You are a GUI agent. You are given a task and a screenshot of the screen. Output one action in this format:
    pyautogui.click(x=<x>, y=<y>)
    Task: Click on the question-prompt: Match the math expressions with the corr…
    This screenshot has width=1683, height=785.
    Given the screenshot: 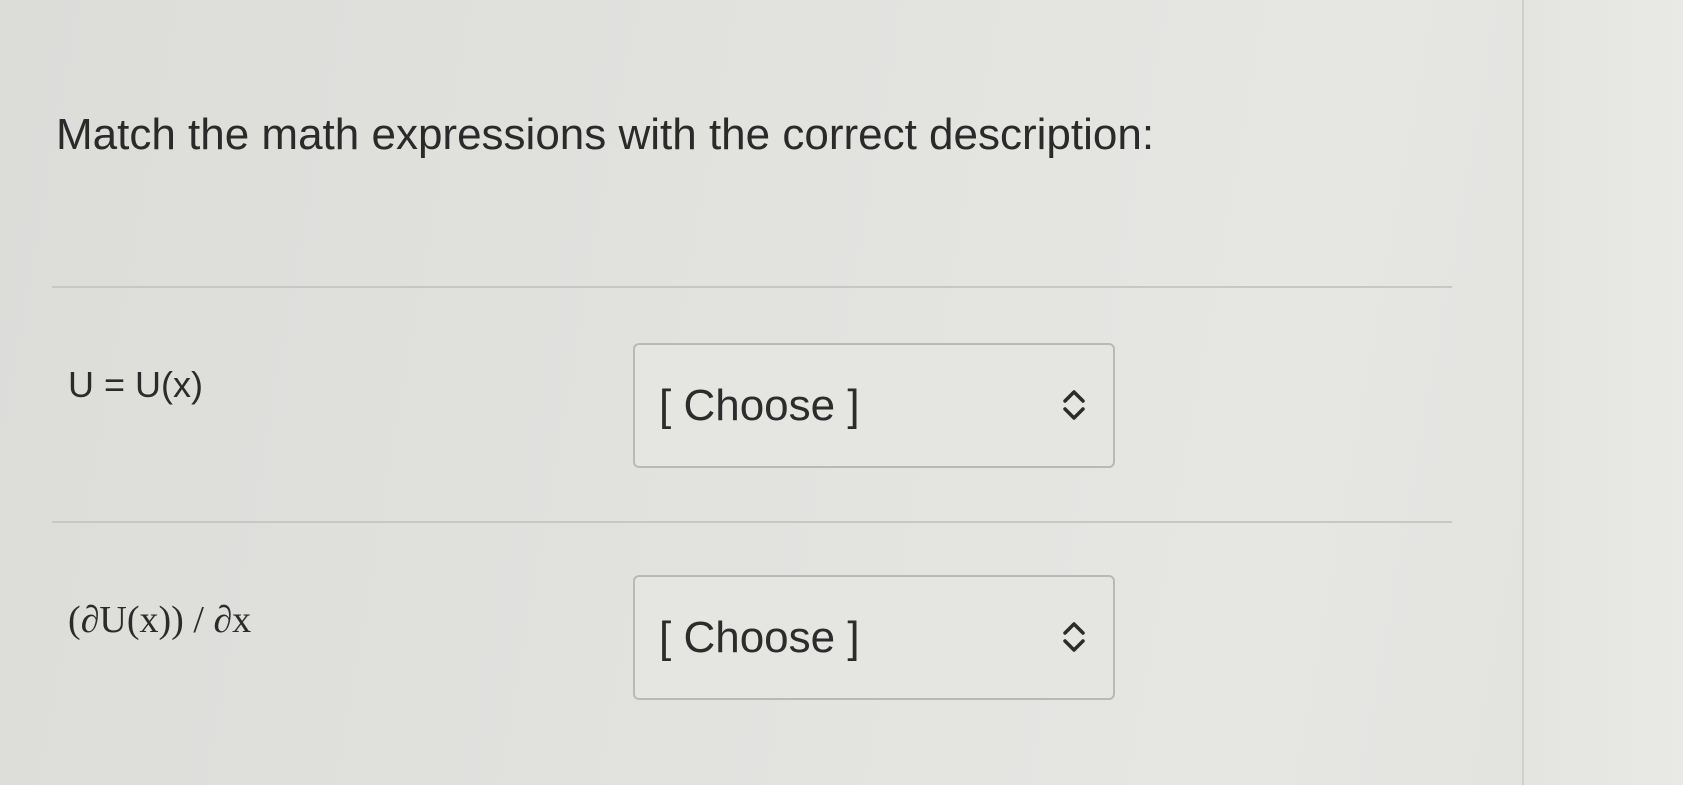 What is the action you would take?
    pyautogui.click(x=605, y=134)
    